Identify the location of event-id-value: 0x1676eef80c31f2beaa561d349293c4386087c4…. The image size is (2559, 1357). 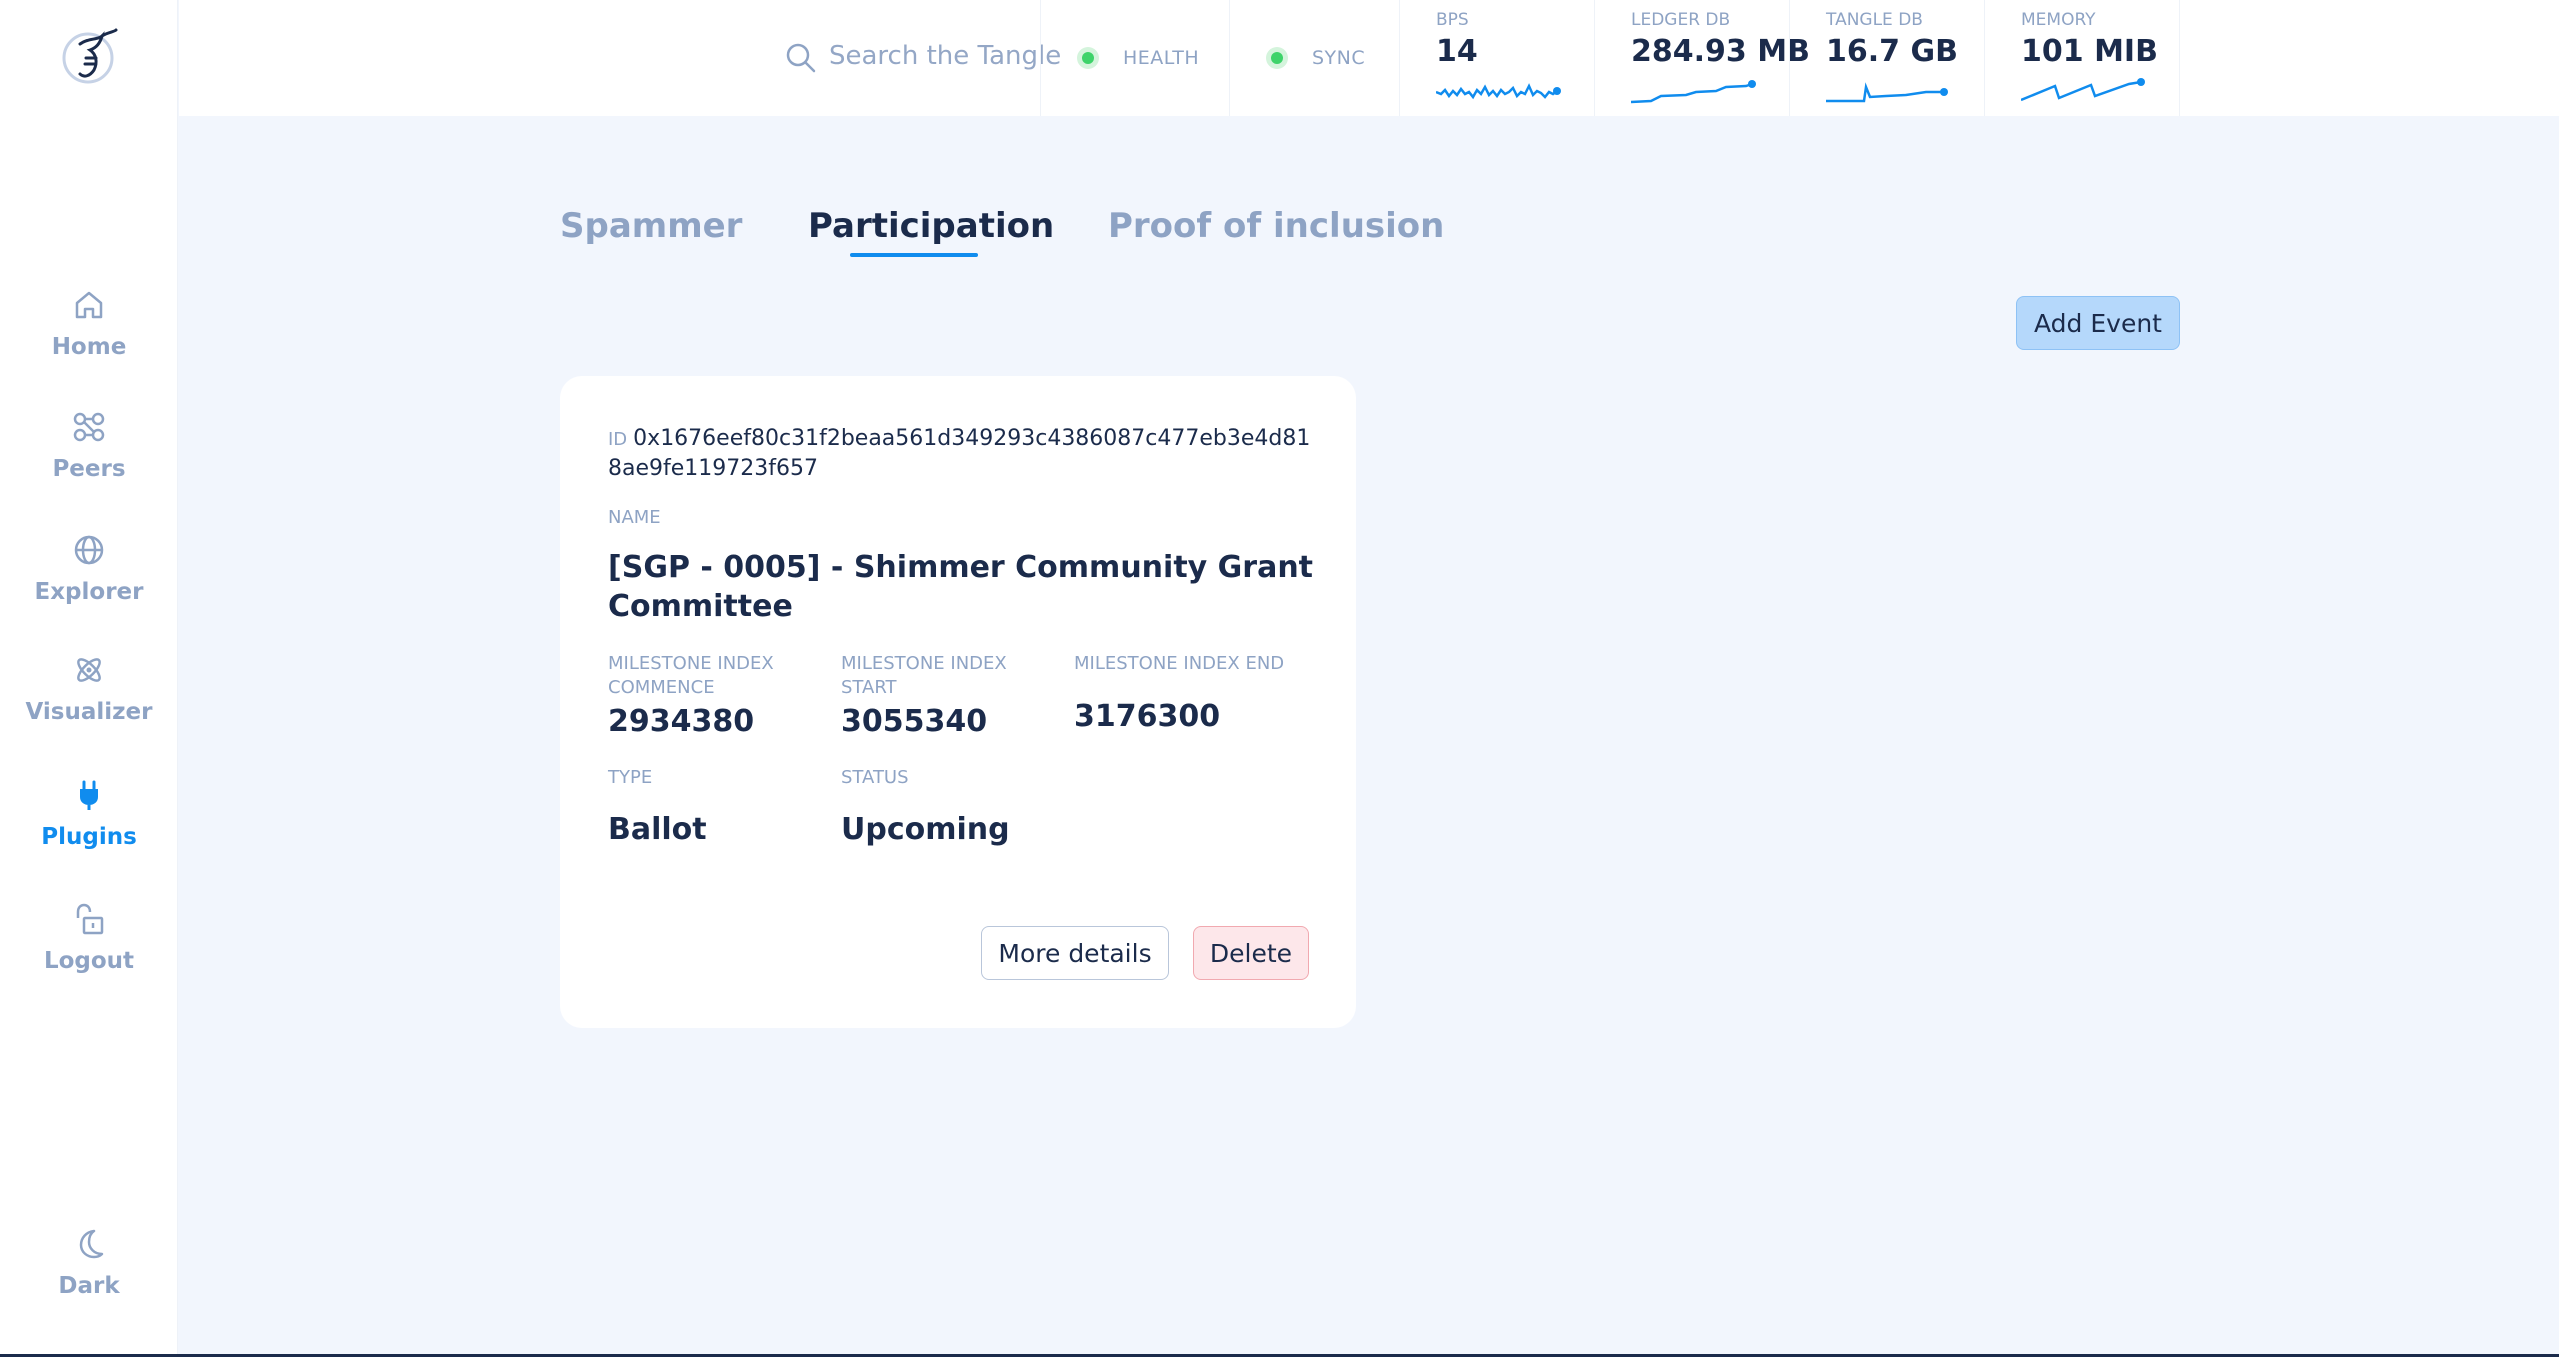
(959, 453).